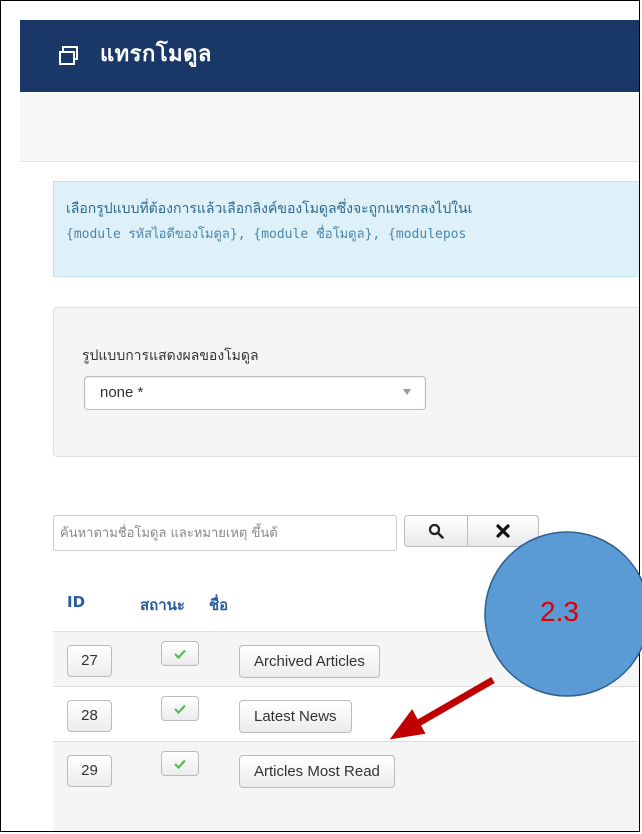  I want to click on search-field, so click(225, 533).